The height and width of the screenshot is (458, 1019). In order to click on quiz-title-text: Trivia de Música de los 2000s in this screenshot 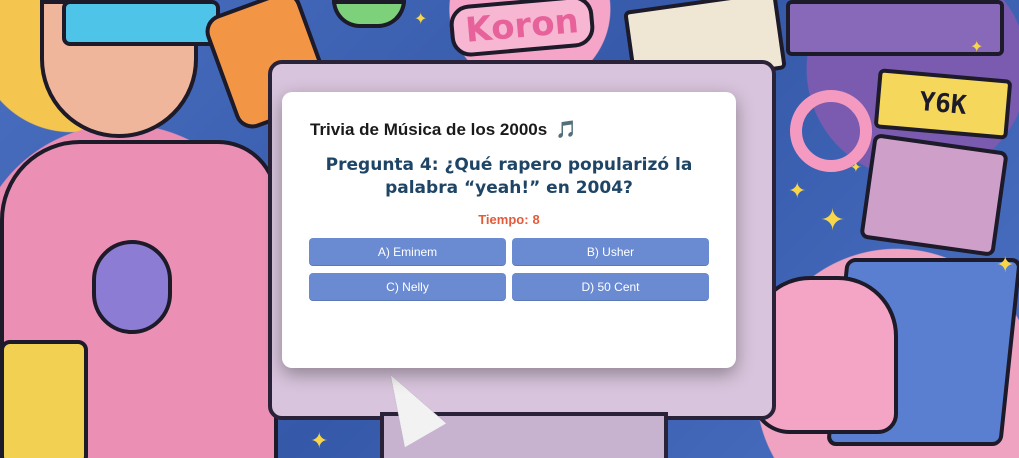, I will do `click(429, 129)`.